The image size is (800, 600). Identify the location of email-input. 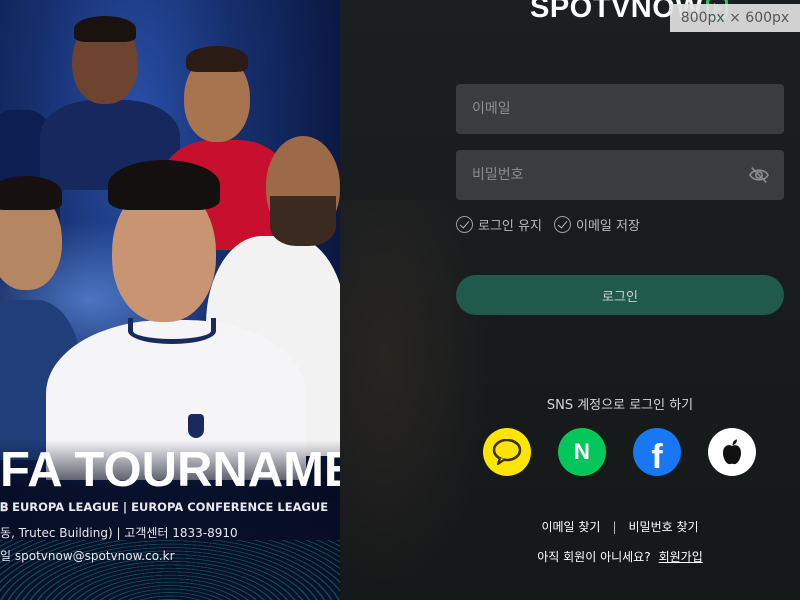
(620, 109).